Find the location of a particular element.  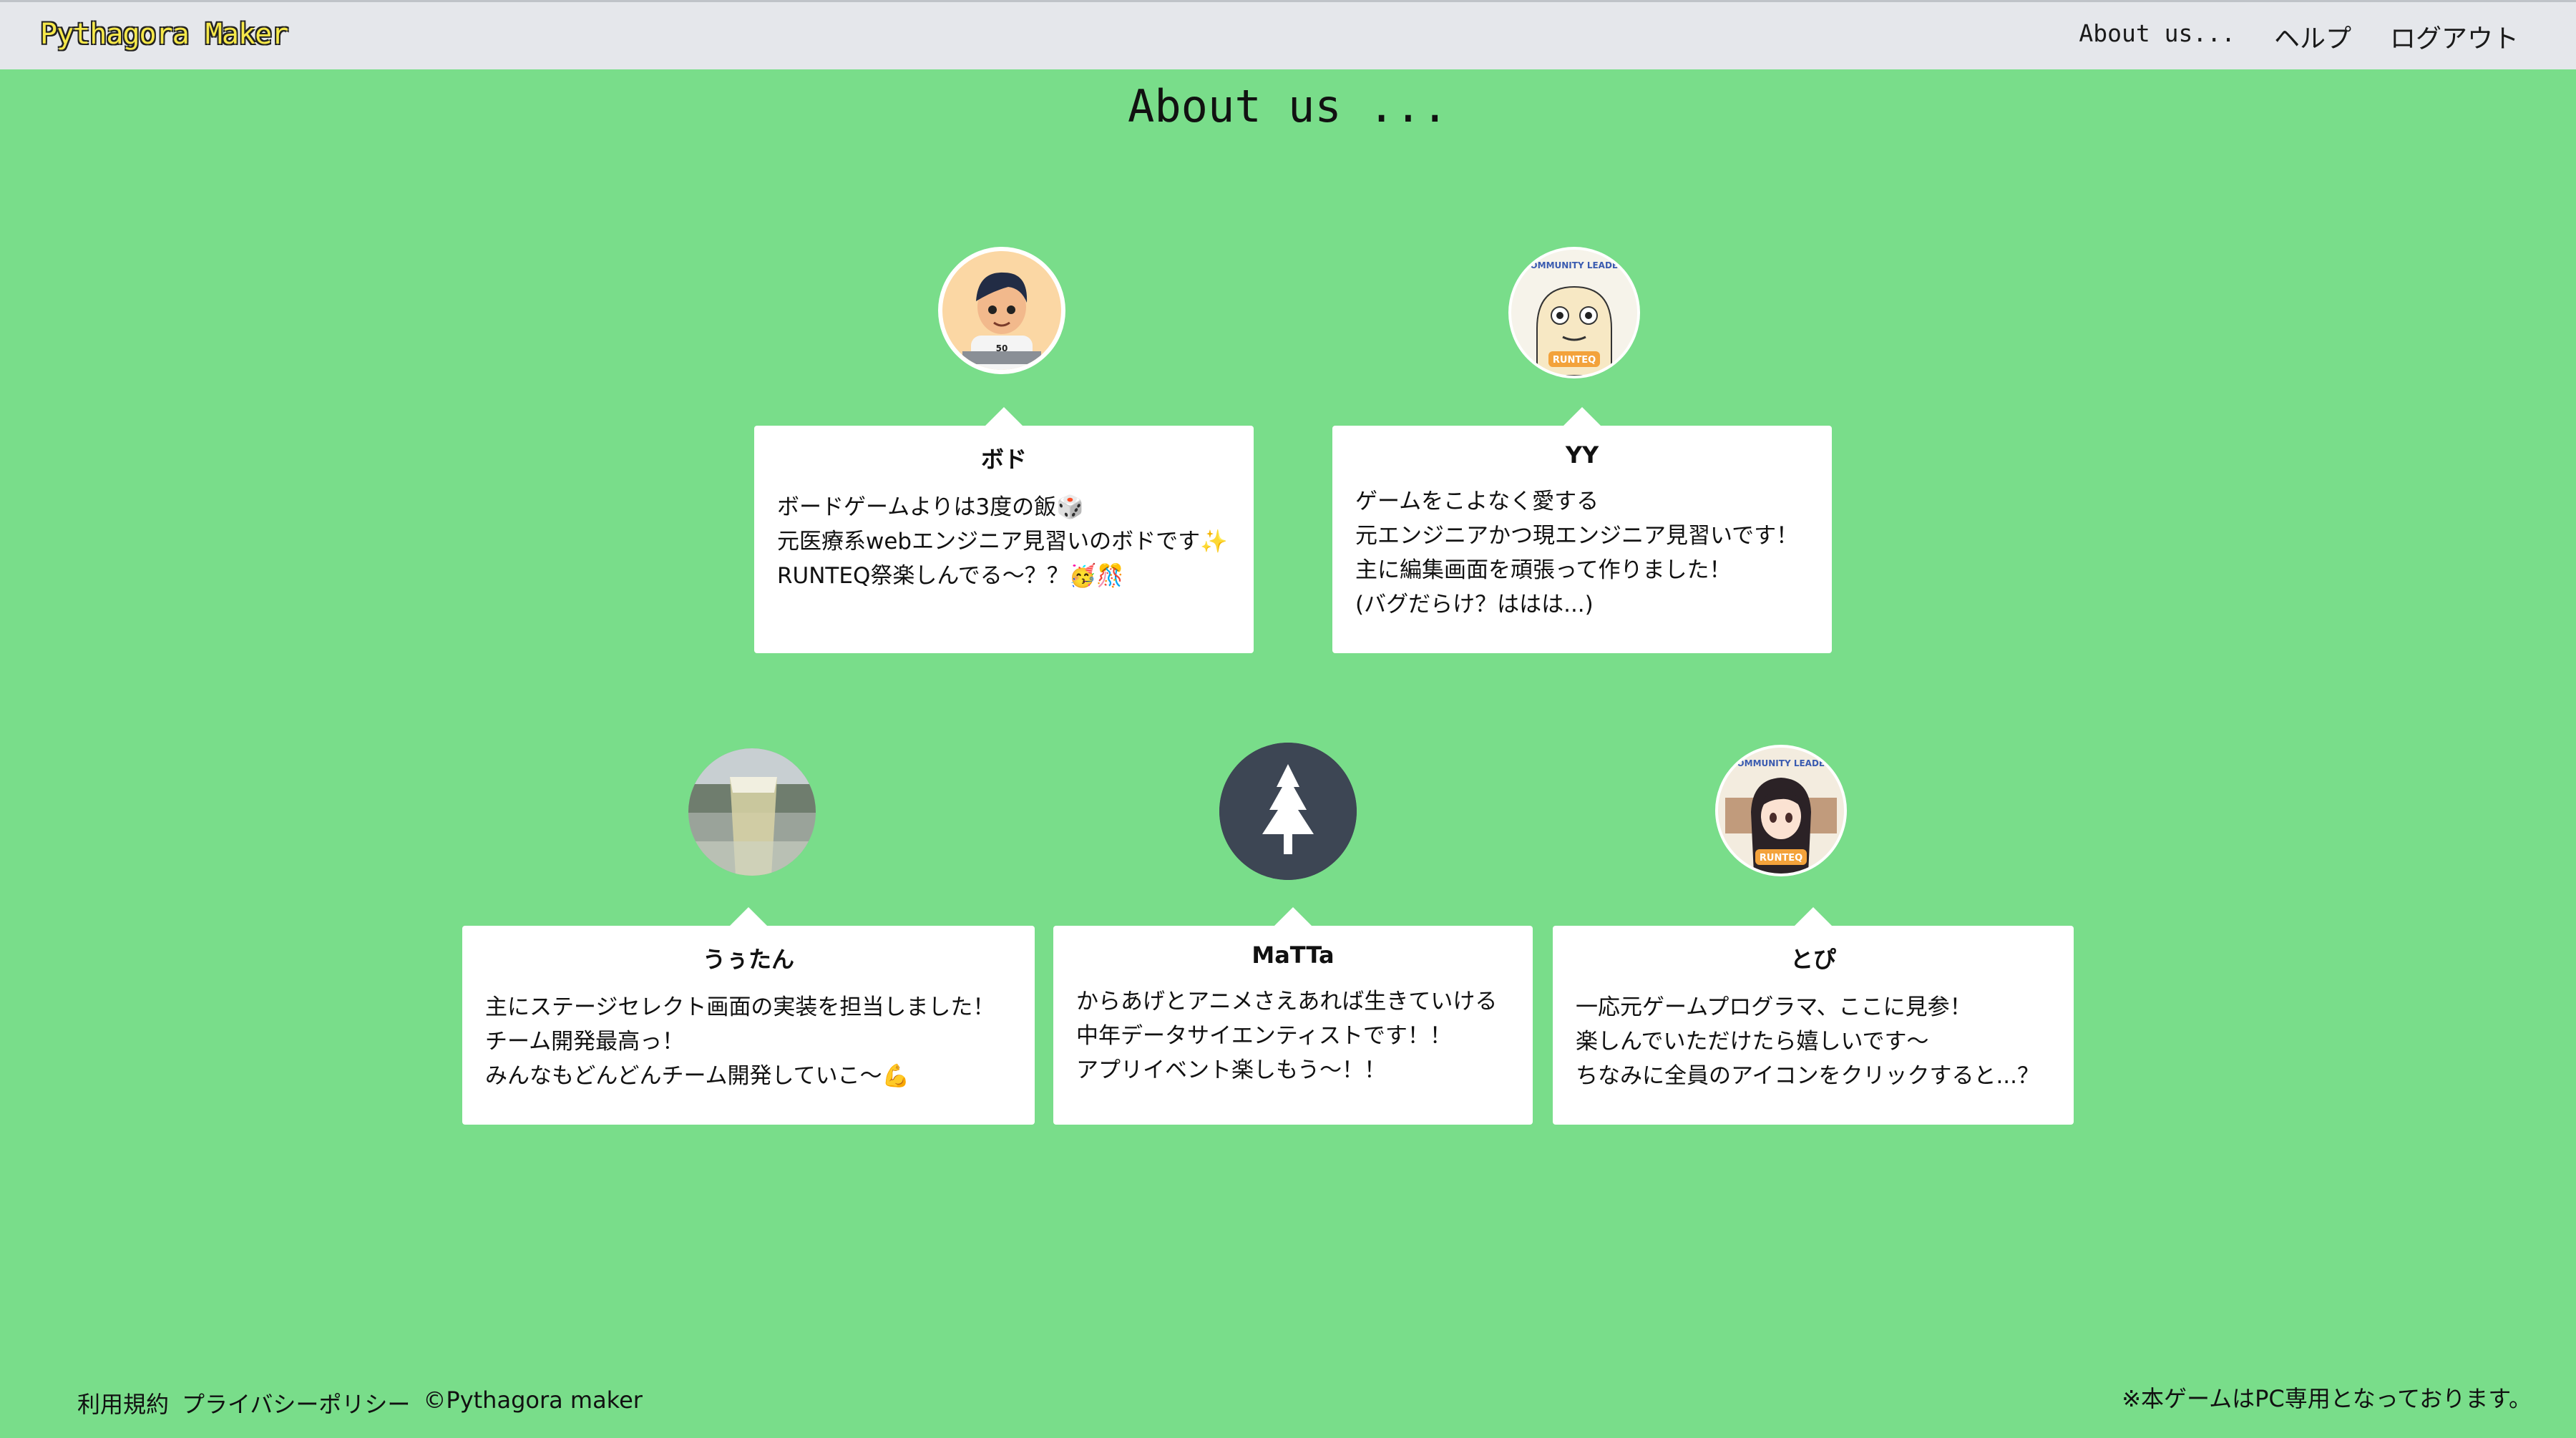

member-name: ボド is located at coordinates (1003, 459).